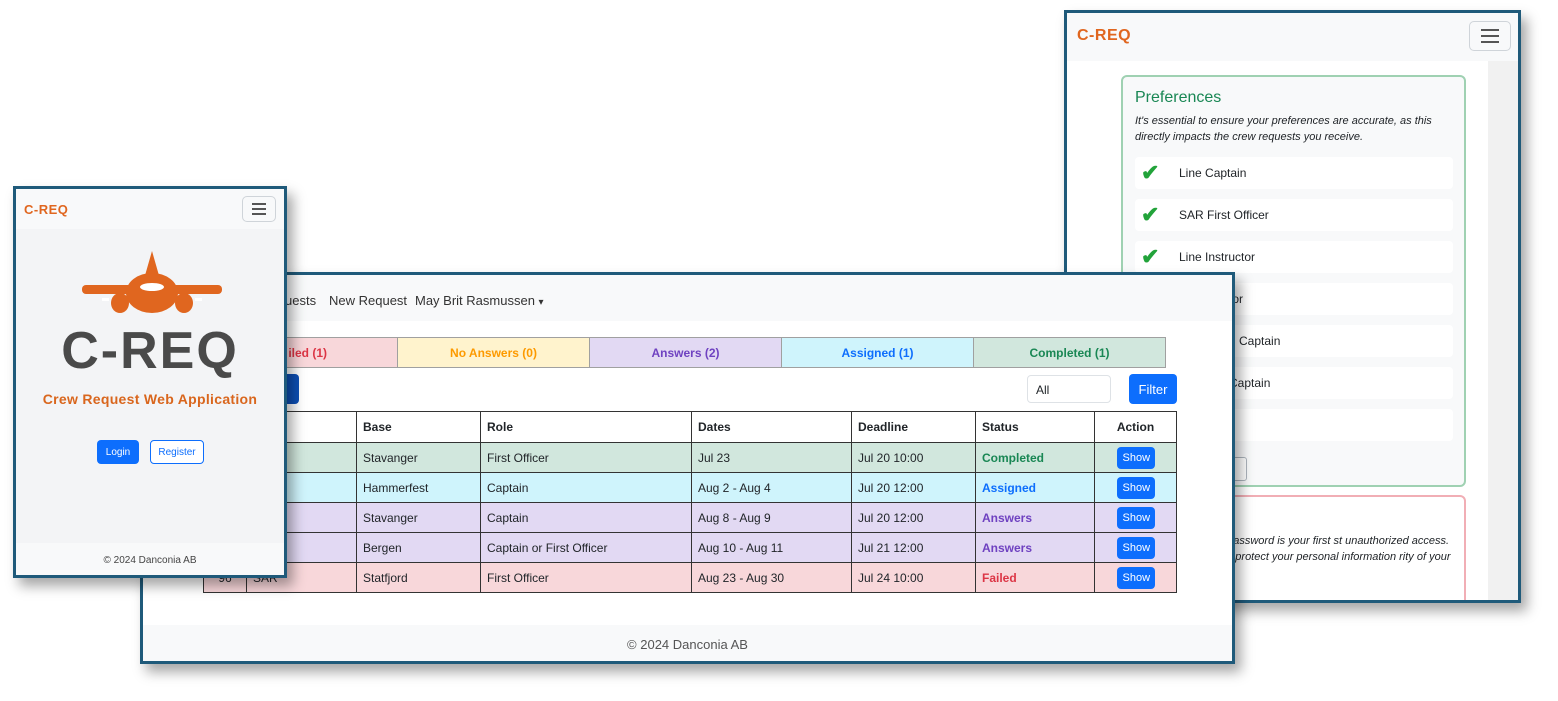 Image resolution: width=1558 pixels, height=701 pixels. Describe the element at coordinates (1294, 257) in the screenshot. I see `preference-item: ✔ Line Instructor` at that location.